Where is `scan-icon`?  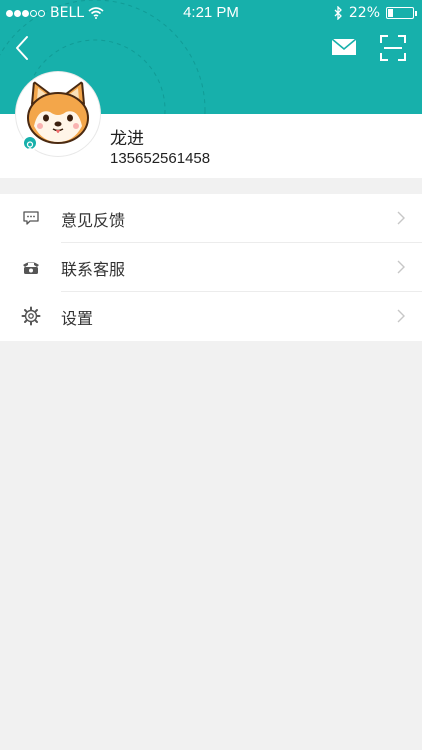 scan-icon is located at coordinates (393, 48).